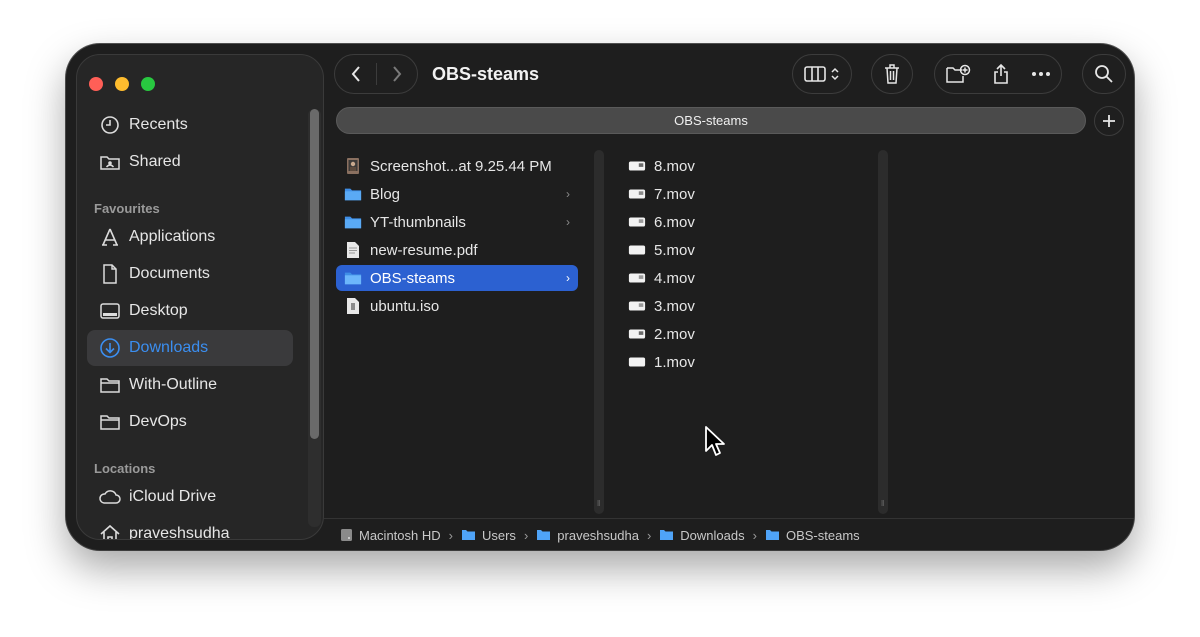 The width and height of the screenshot is (1200, 637). What do you see at coordinates (674, 166) in the screenshot?
I see `file-name: 8.mov` at bounding box center [674, 166].